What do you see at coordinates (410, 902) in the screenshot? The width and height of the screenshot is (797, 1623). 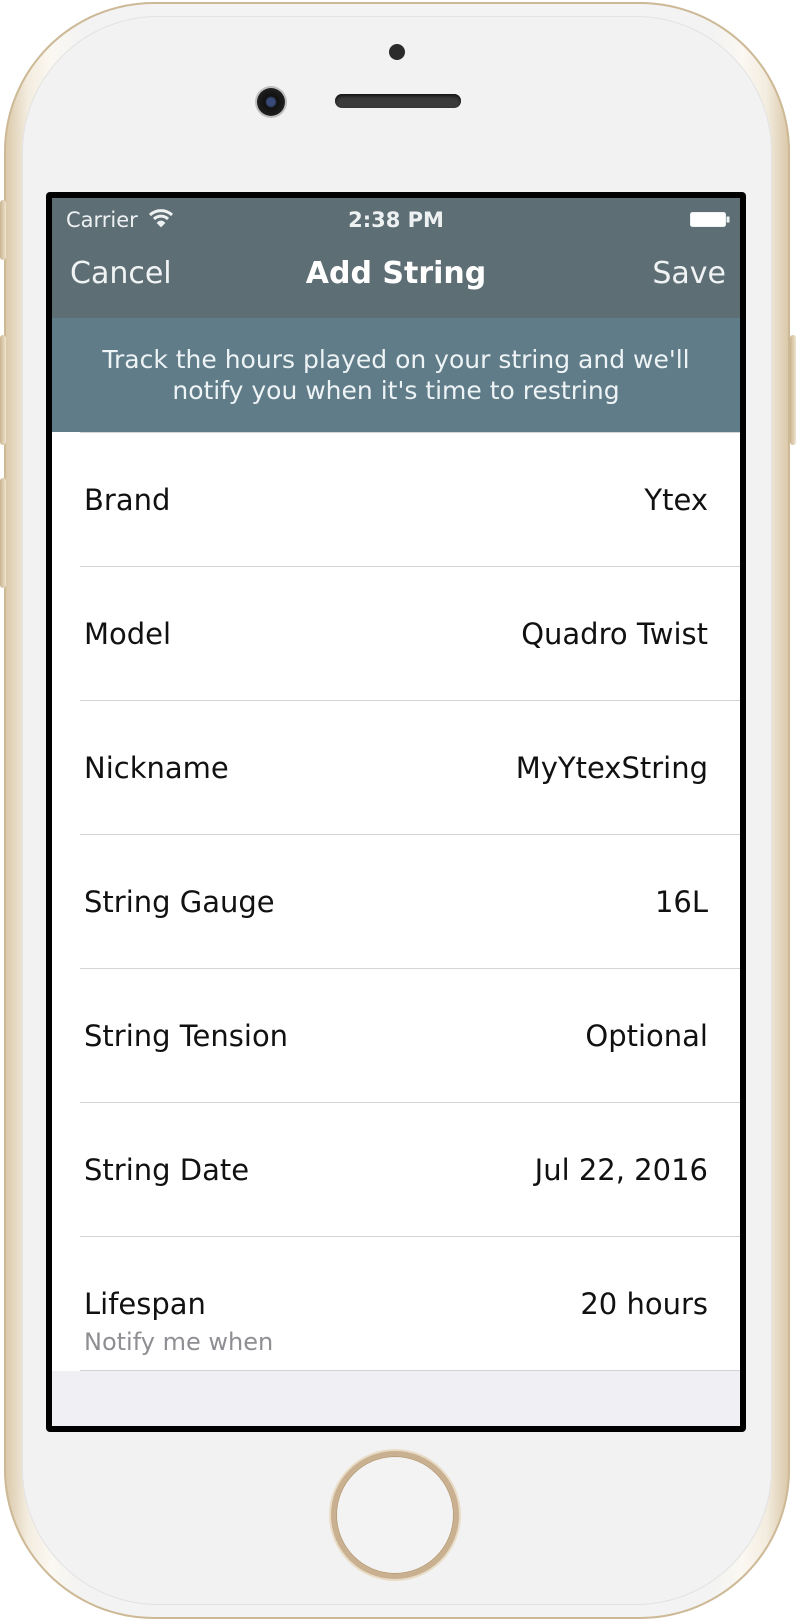 I see `string-gauge-row: String Gauge 16L` at bounding box center [410, 902].